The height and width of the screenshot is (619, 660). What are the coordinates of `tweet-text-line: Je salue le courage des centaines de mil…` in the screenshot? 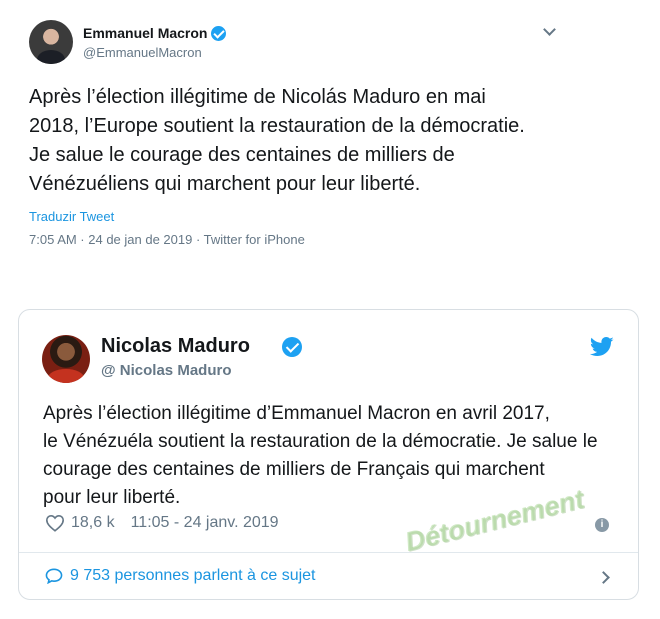 It's located at (242, 155).